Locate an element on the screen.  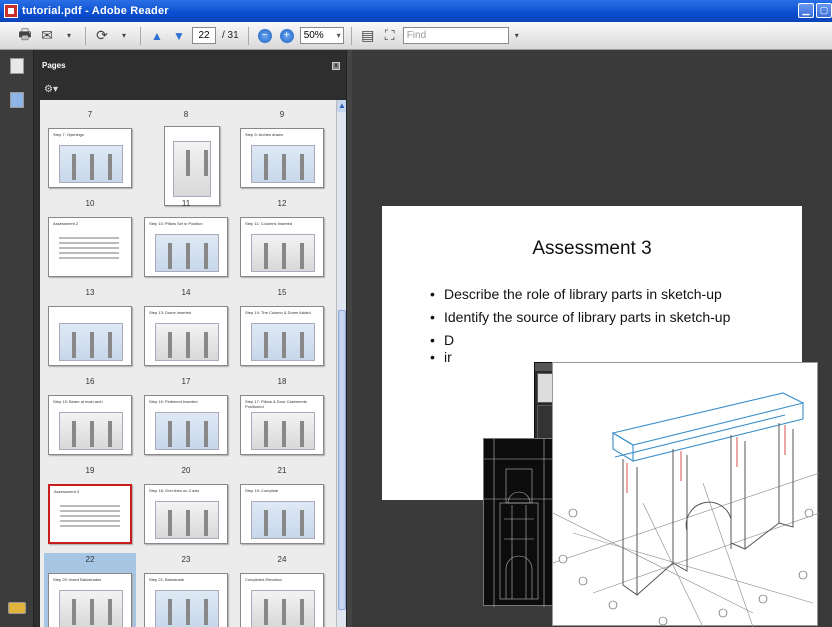
page-thumbnail: 14 Step 13: Dome Inserted is located at coordinates (186, 332).